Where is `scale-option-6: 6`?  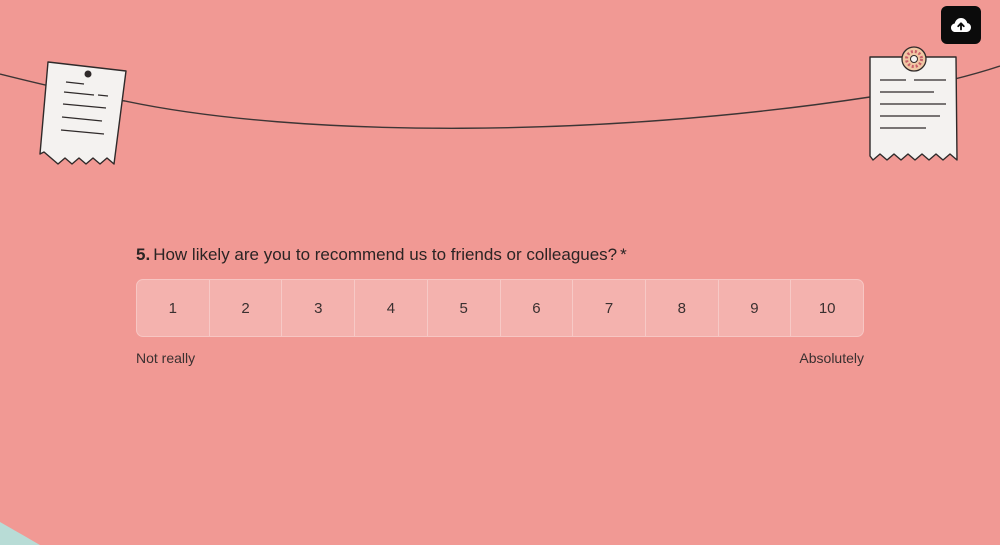 scale-option-6: 6 is located at coordinates (537, 308).